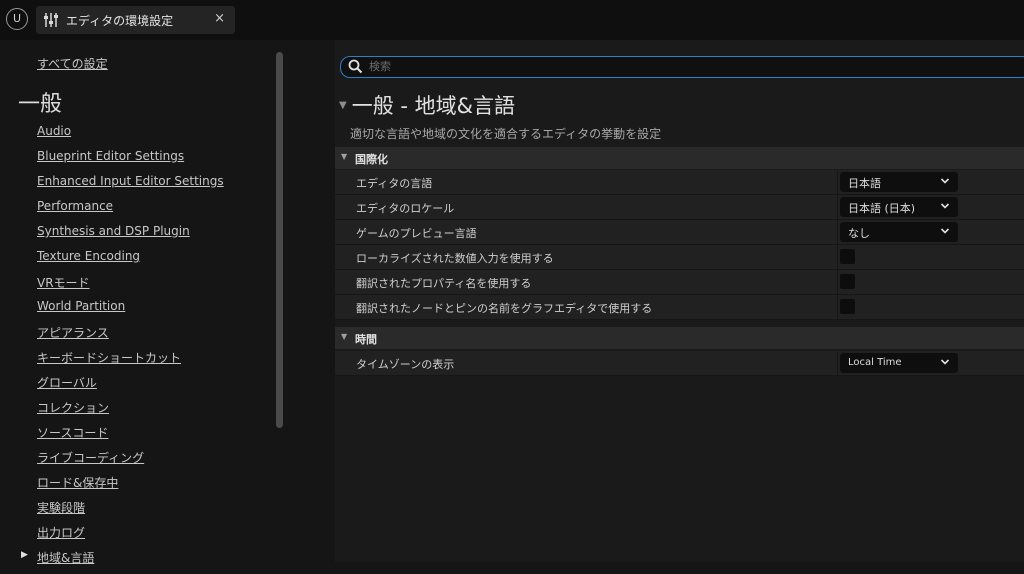  I want to click on setting-row-editor-language: エディタの言語 日本語, so click(679, 182).